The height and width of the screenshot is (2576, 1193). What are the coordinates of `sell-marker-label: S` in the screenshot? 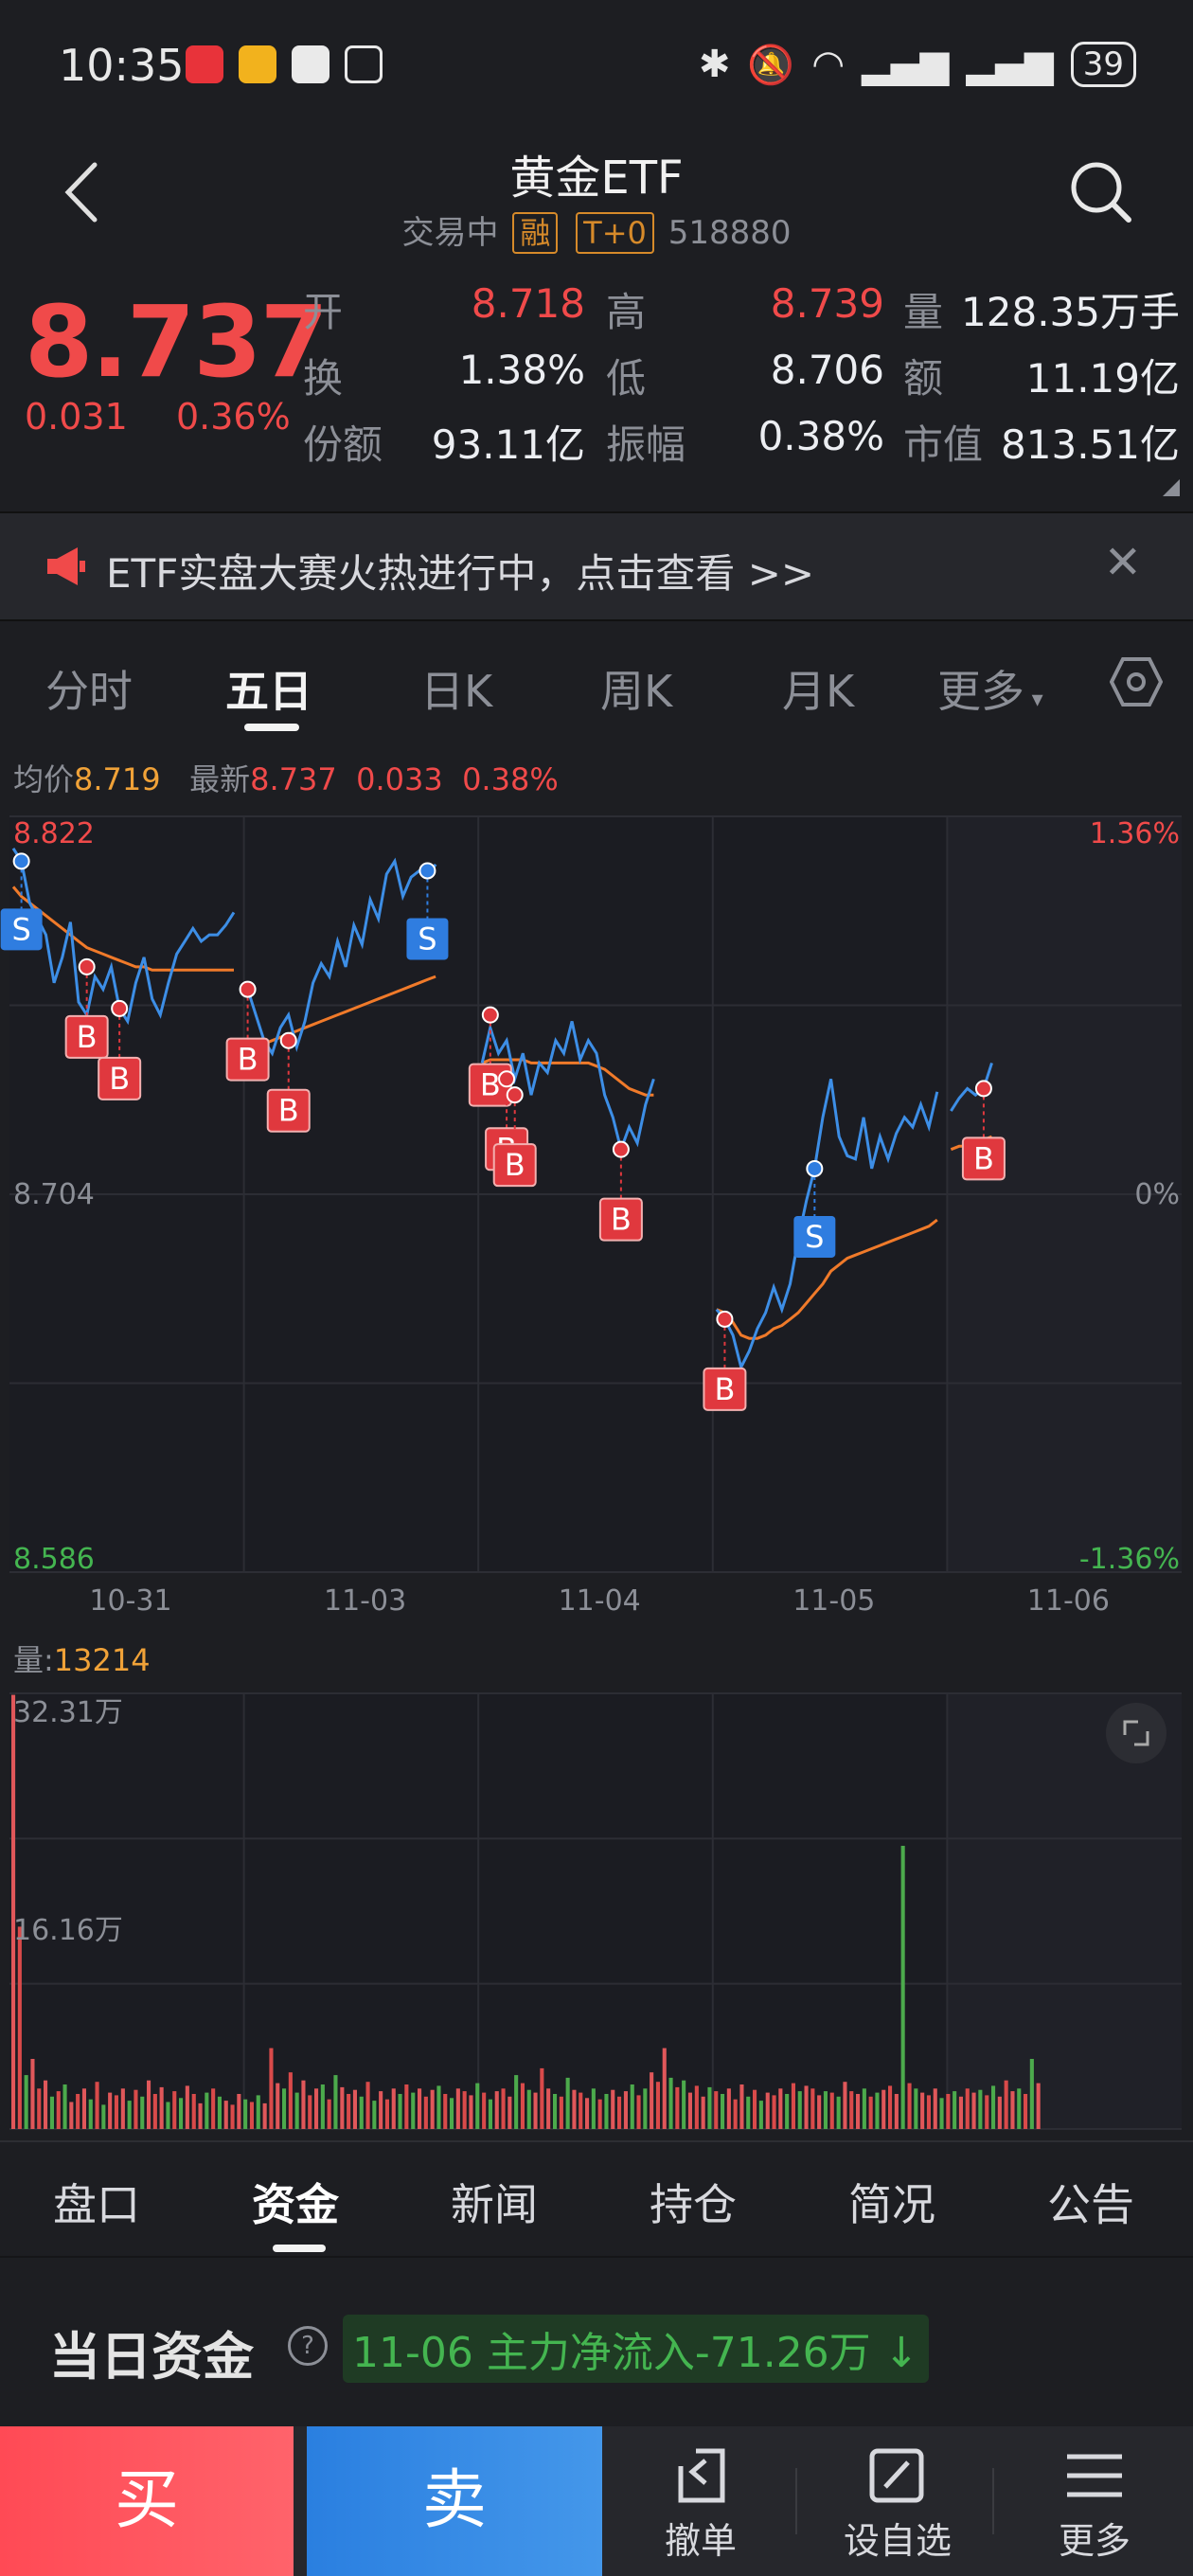 It's located at (814, 1237).